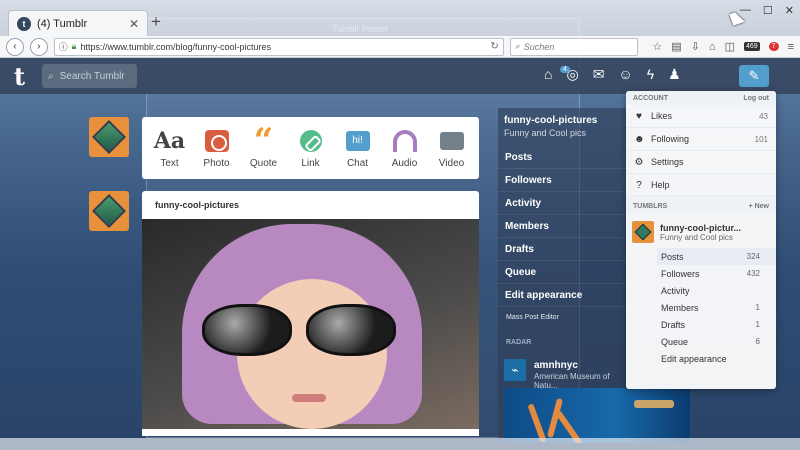 Image resolution: width=800 pixels, height=450 pixels. What do you see at coordinates (565, 203) in the screenshot?
I see `sidebar-item-activity: Activity` at bounding box center [565, 203].